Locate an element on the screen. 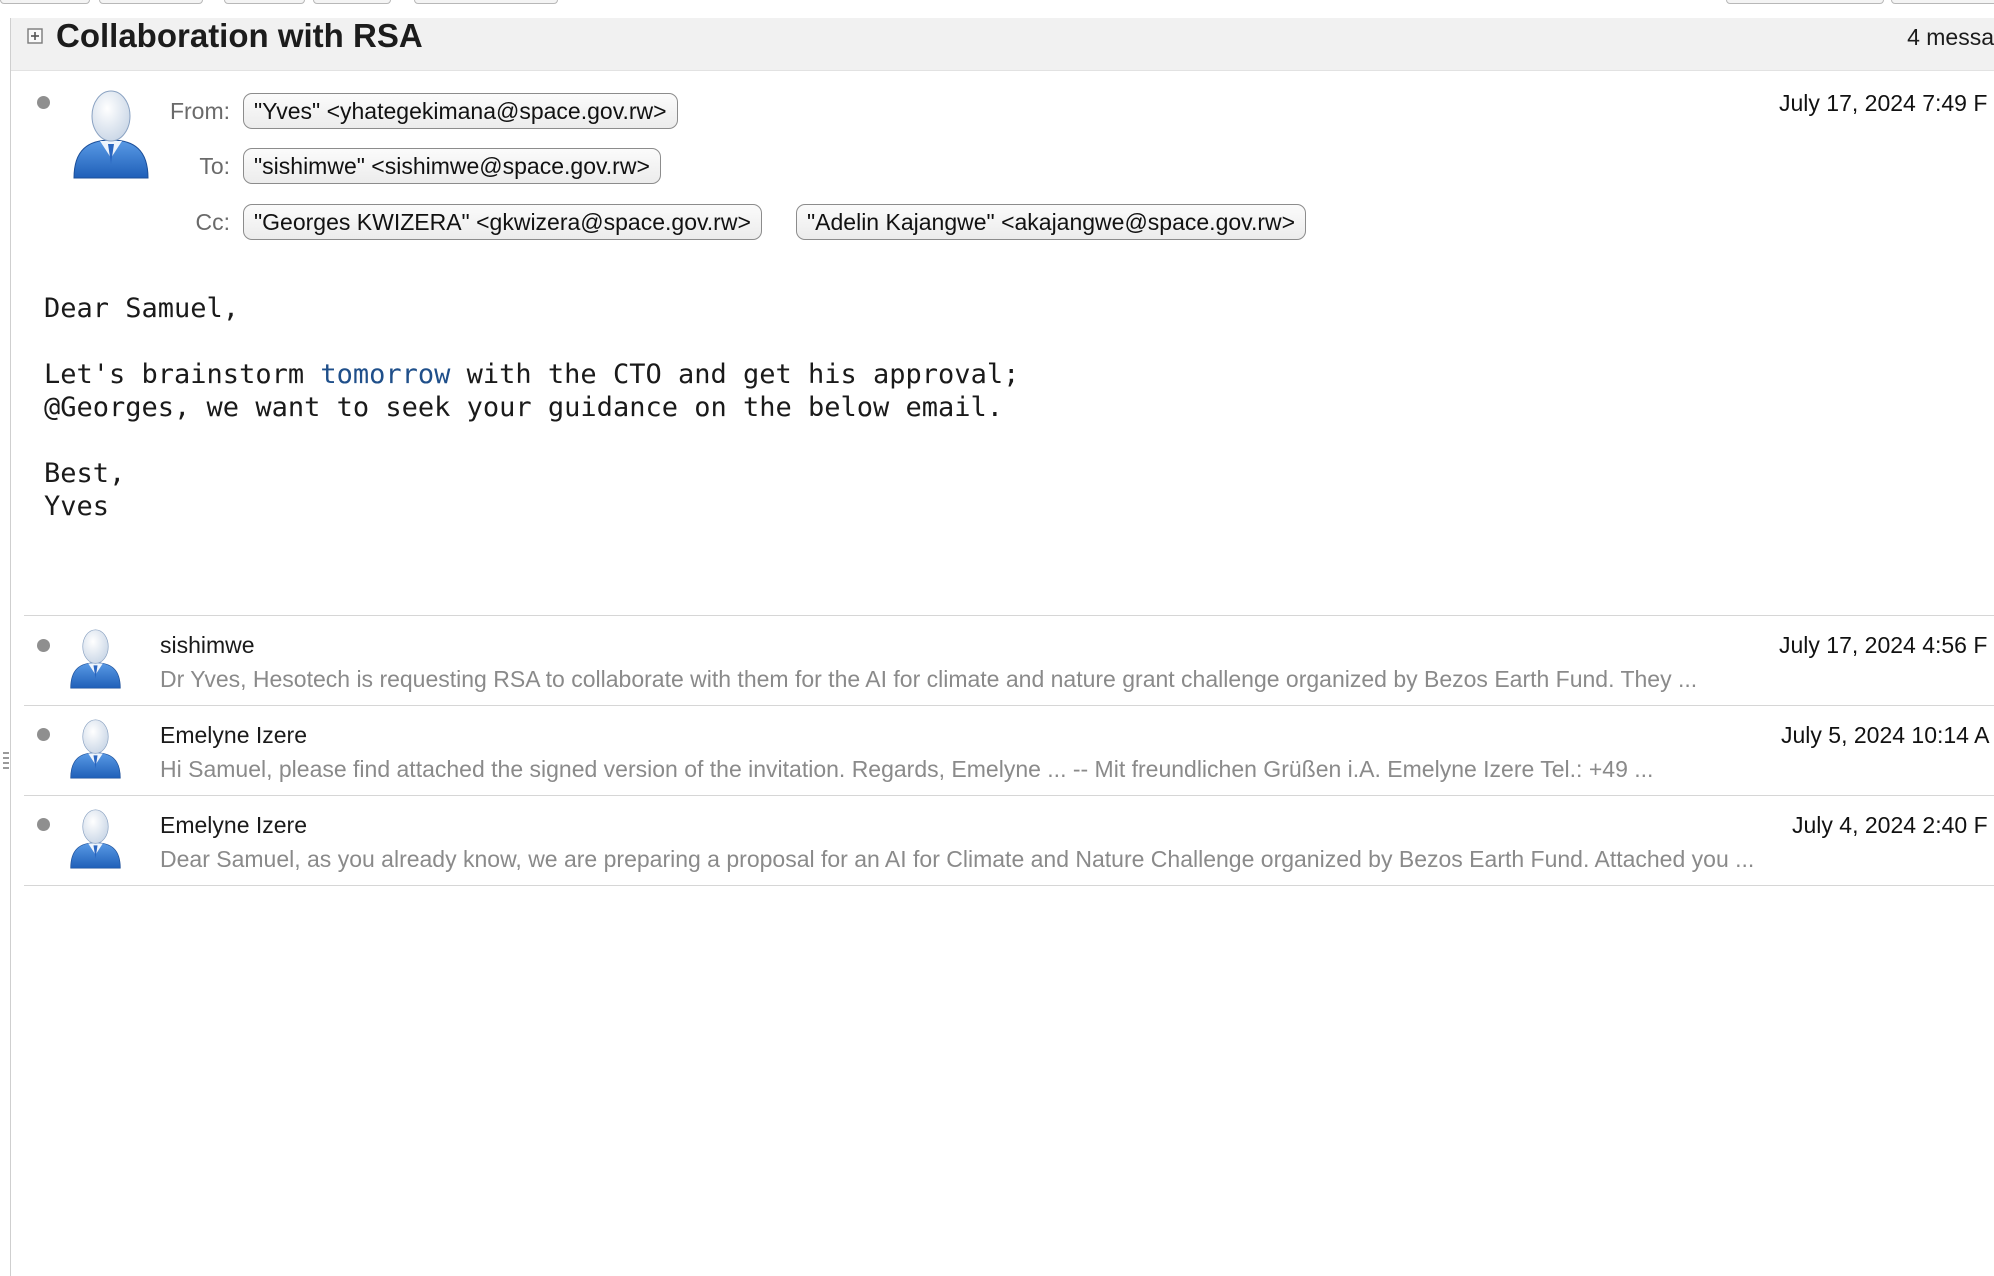 The height and width of the screenshot is (1276, 1994). message-count: 4 messa is located at coordinates (1950, 37).